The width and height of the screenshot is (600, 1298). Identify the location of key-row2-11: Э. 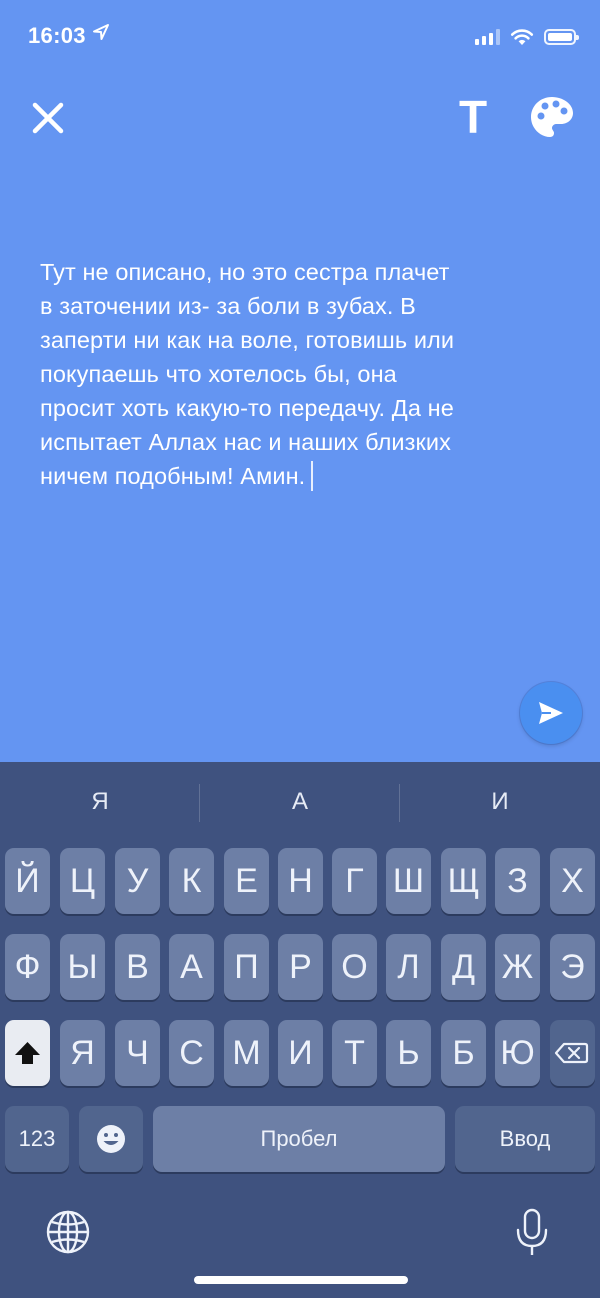
(572, 967).